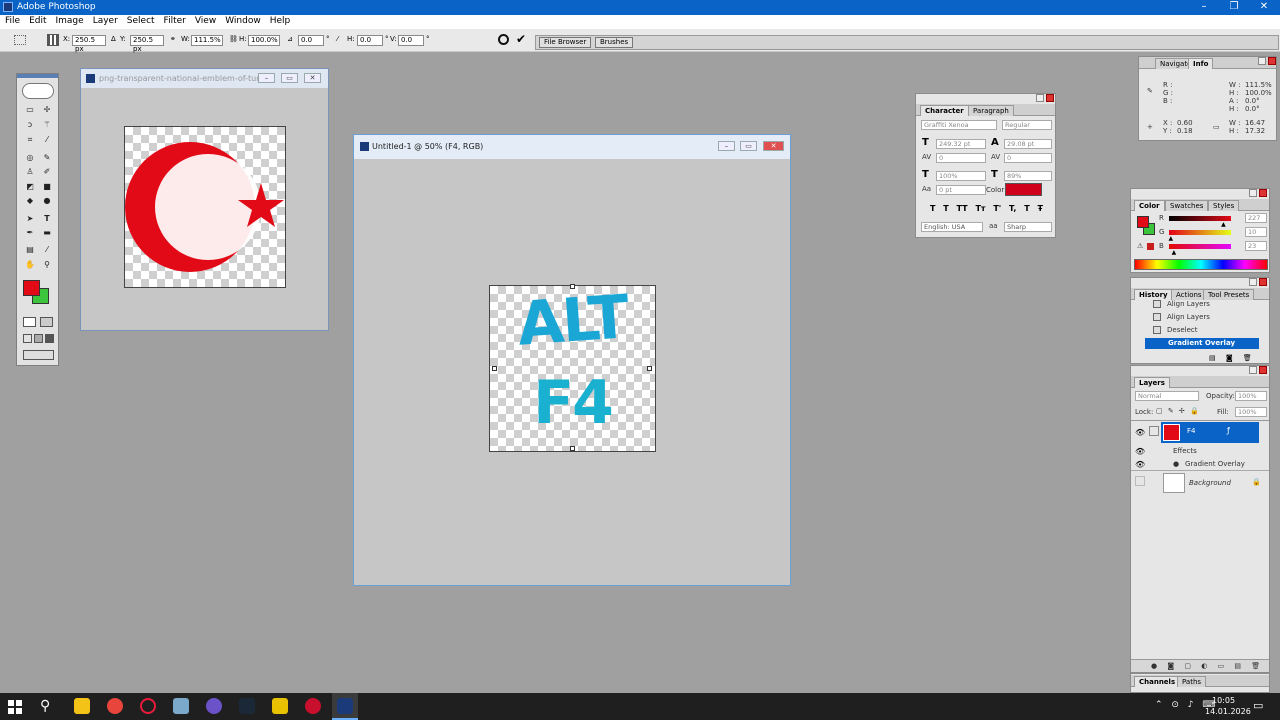 The image size is (1280, 720). Describe the element at coordinates (38, 338) in the screenshot. I see `screen-mode-menu-icon` at that location.